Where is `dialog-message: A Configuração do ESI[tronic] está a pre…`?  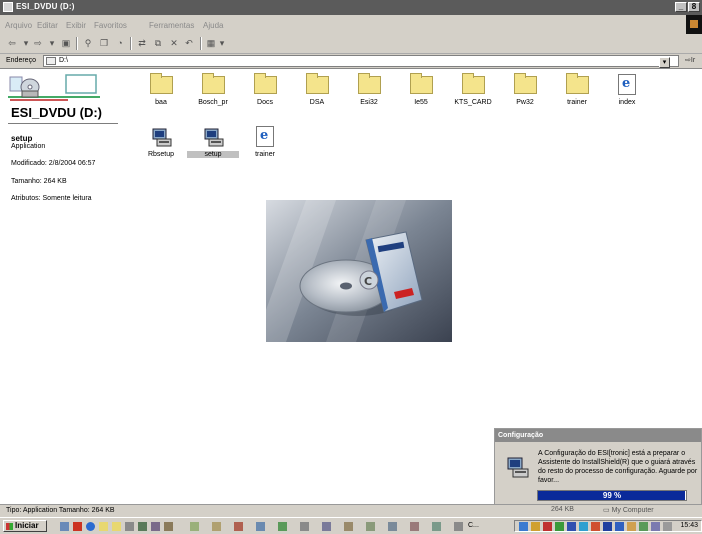
dialog-message: A Configuração do ESI[tronic] está a pre… is located at coordinates (618, 467).